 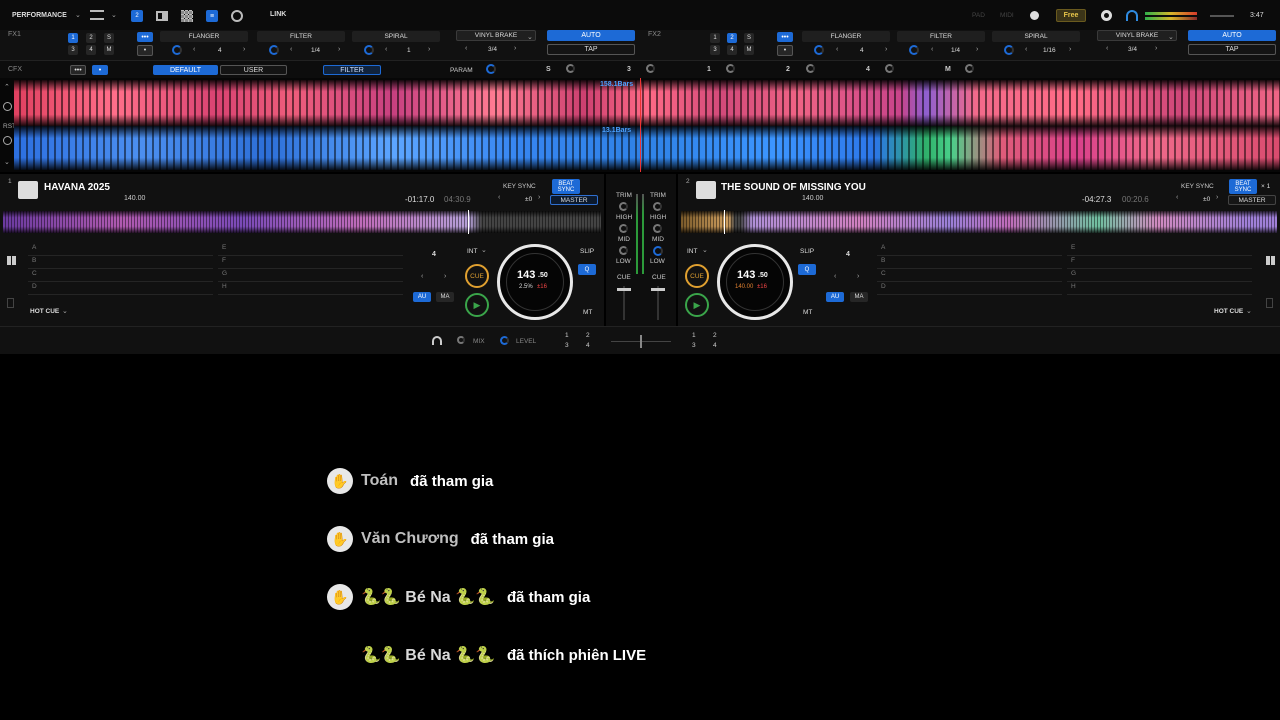 What do you see at coordinates (730, 68) in the screenshot?
I see `cfx-1-knob` at bounding box center [730, 68].